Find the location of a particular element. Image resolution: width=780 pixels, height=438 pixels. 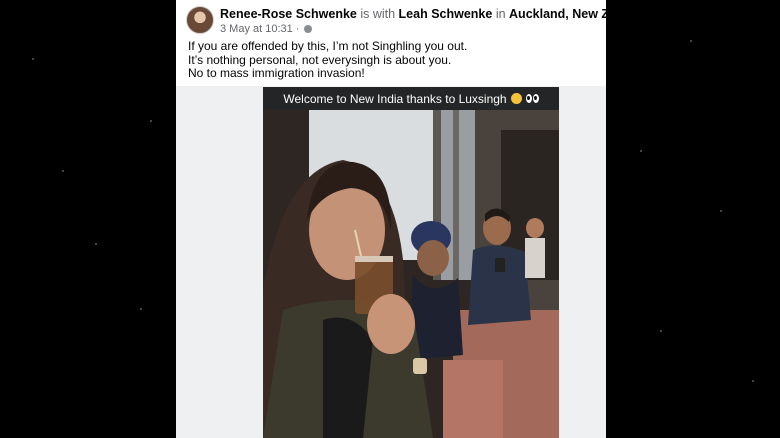

author-name: Renee-Rose Schwenke is located at coordinates (288, 14).